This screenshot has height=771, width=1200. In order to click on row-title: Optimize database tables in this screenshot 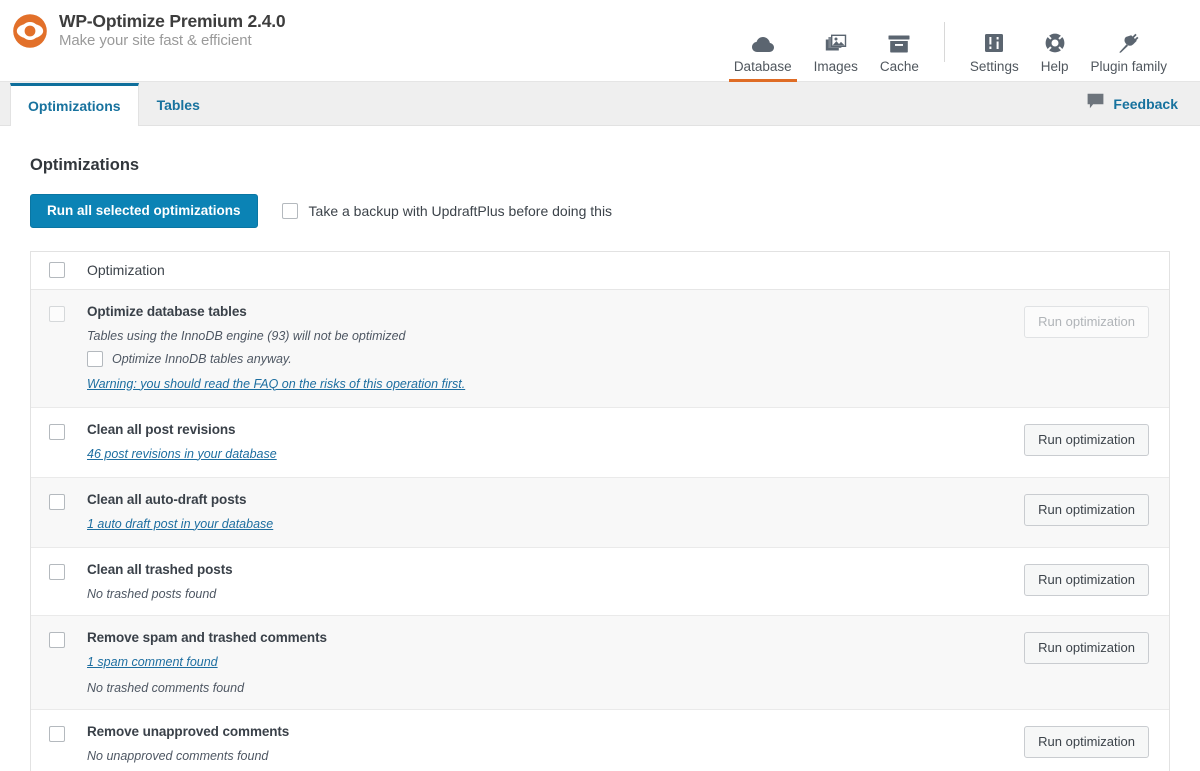, I will do `click(547, 311)`.